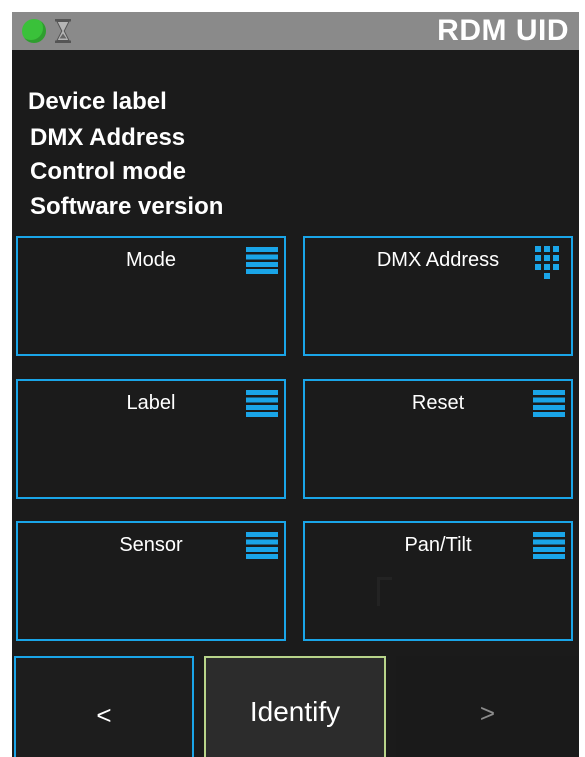 Image resolution: width=585 pixels, height=757 pixels. I want to click on keypad-icon, so click(547, 262).